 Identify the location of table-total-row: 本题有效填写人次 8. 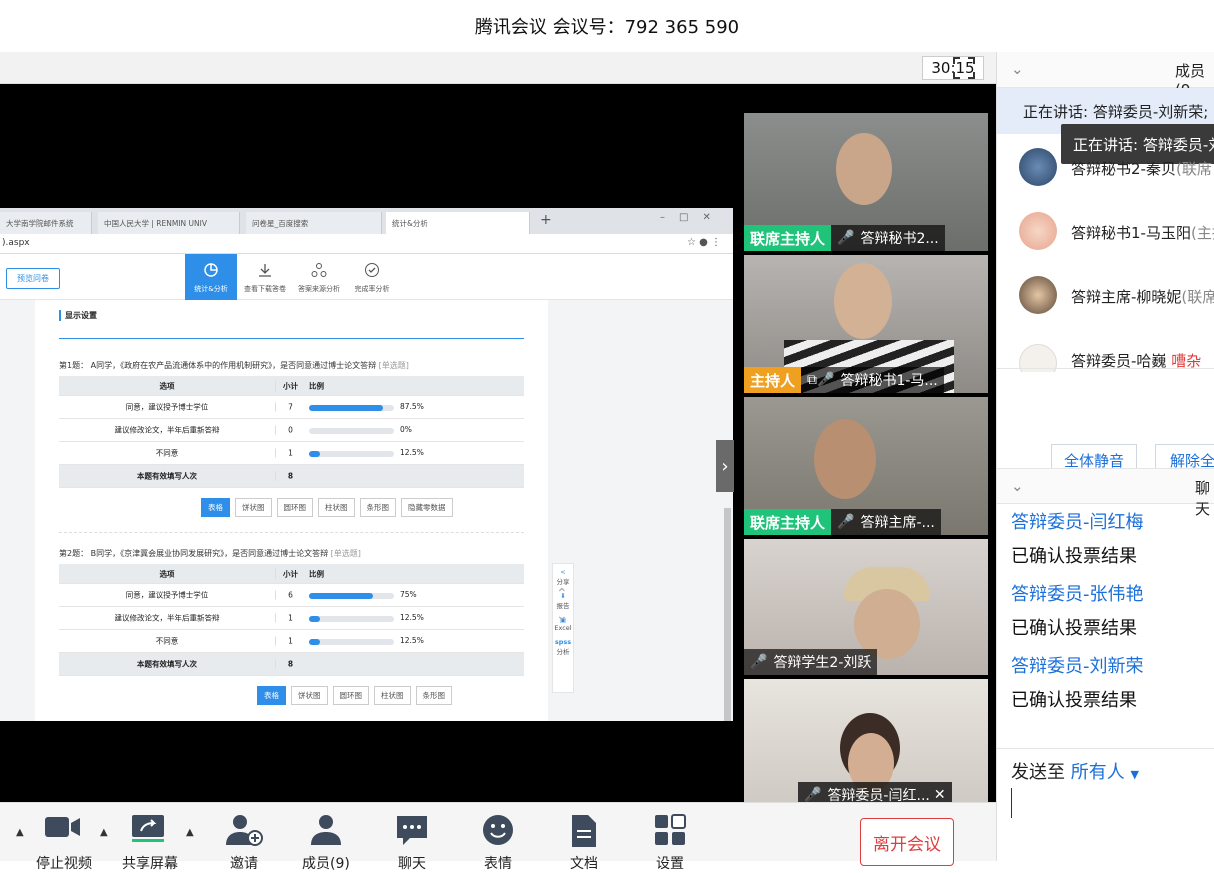
(291, 664).